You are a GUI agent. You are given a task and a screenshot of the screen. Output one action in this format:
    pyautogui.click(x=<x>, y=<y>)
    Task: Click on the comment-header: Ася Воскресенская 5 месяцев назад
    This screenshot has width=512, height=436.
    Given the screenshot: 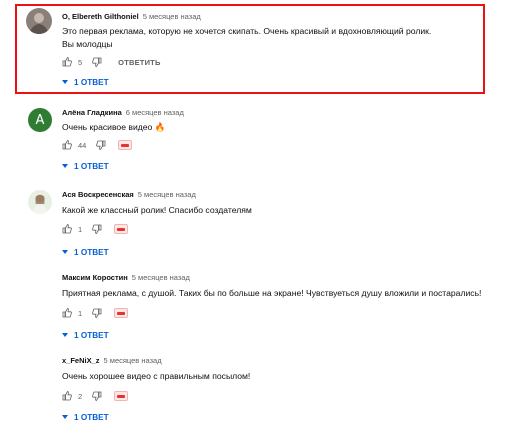 What is the action you would take?
    pyautogui.click(x=129, y=194)
    